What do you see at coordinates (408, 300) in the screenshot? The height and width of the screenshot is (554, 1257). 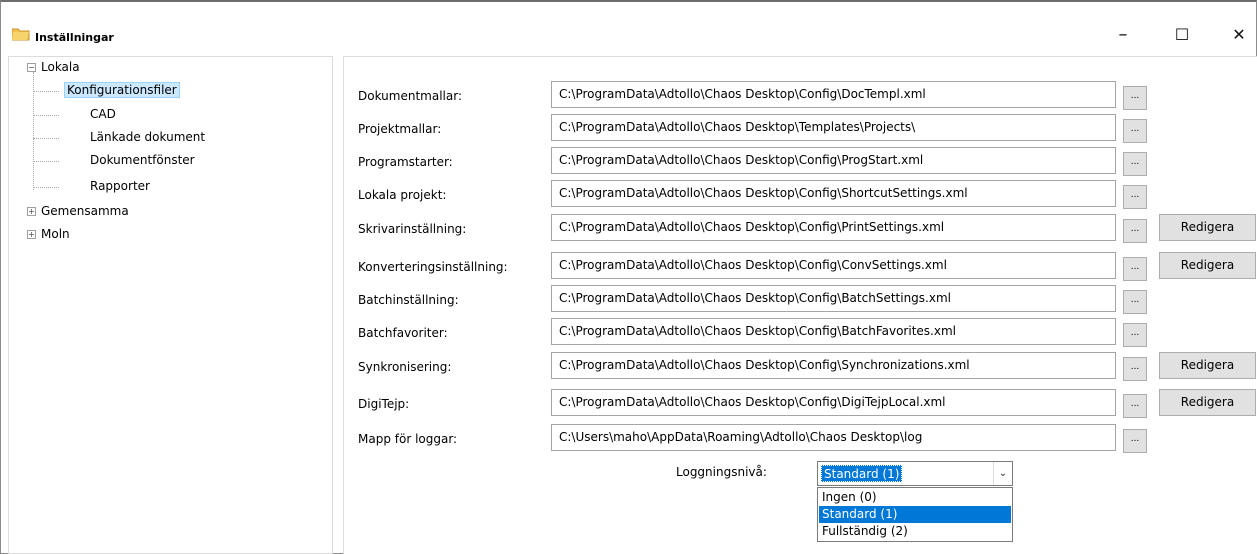 I see `setting-label: Batchinställning:` at bounding box center [408, 300].